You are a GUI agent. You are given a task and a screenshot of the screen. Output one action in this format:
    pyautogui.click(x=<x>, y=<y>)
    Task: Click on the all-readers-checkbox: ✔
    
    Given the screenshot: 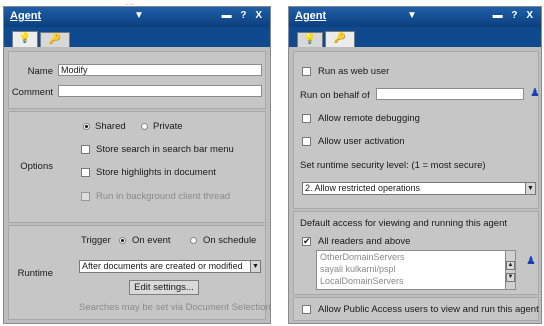 What is the action you would take?
    pyautogui.click(x=306, y=241)
    